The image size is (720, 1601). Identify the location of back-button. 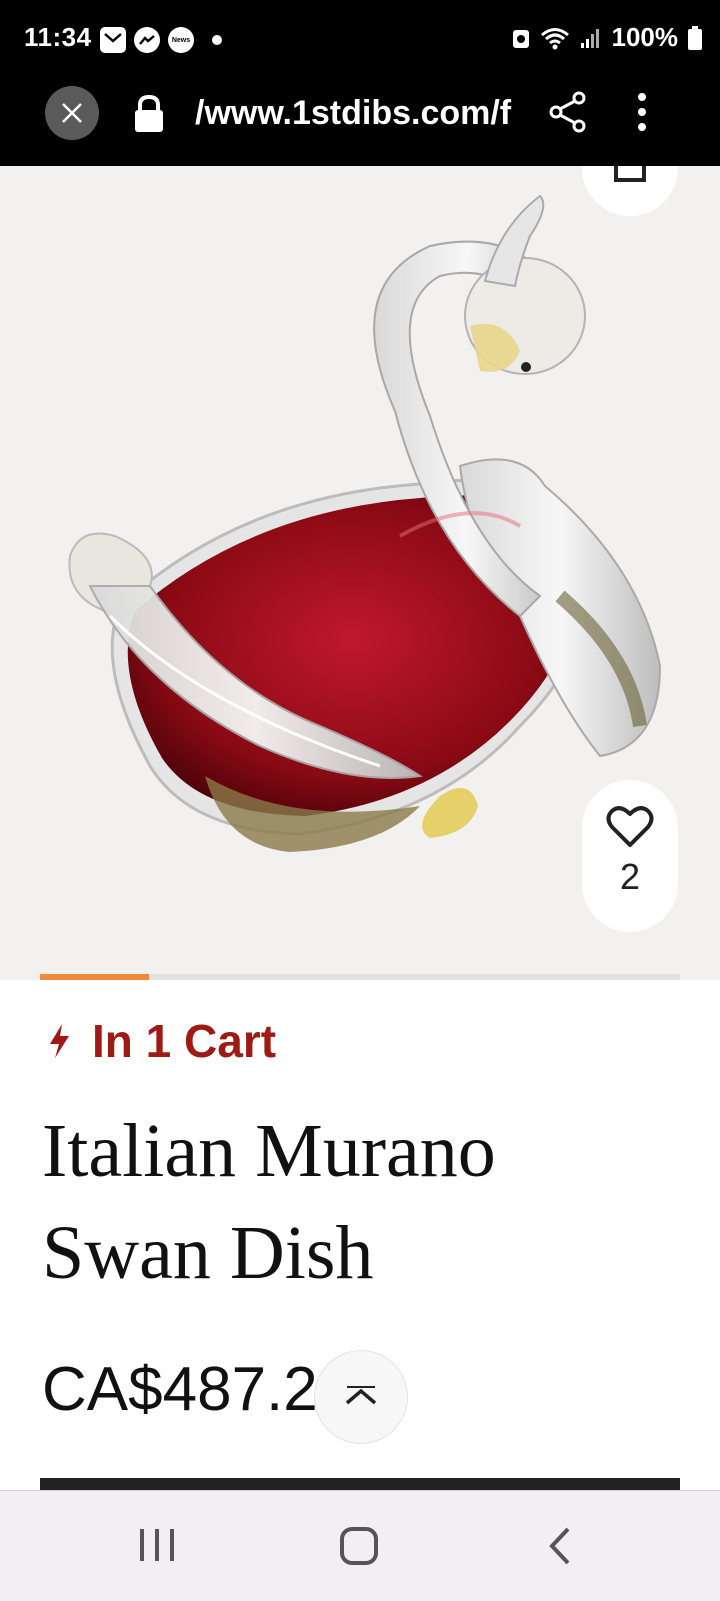
(560, 1548).